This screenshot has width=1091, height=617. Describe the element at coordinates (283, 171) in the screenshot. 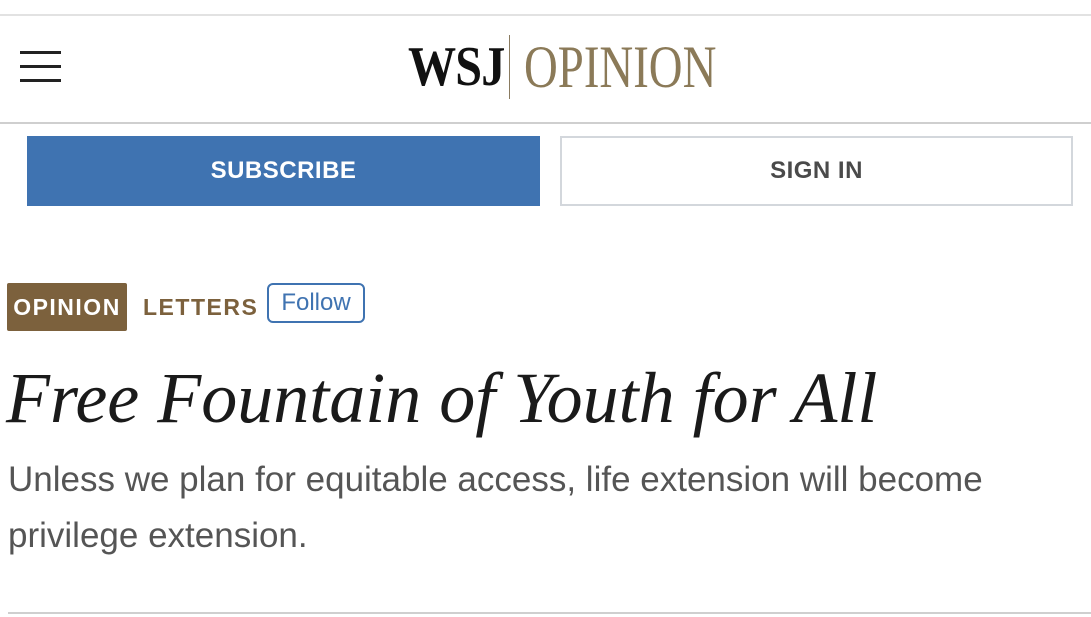

I see `subscribe-button: SUBSCRIBE` at that location.